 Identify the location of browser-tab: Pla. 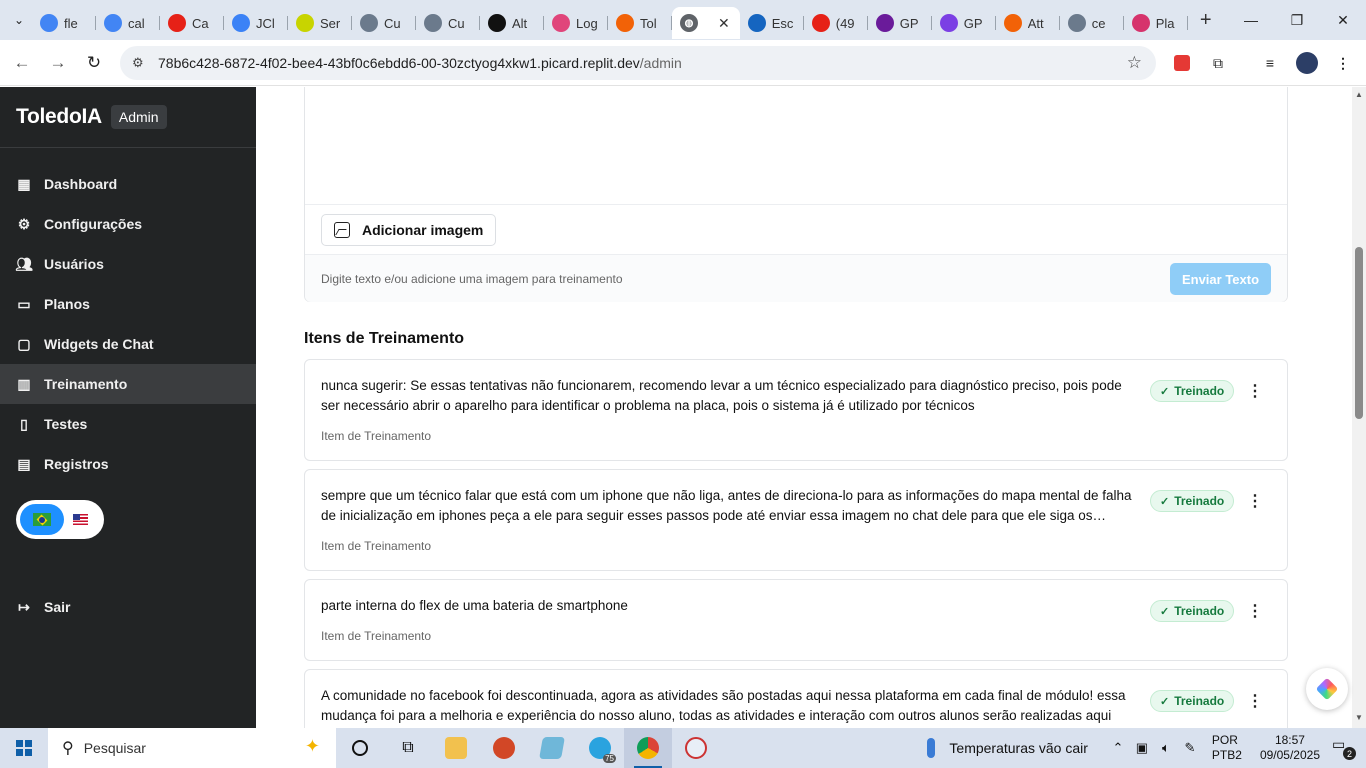
(1156, 23).